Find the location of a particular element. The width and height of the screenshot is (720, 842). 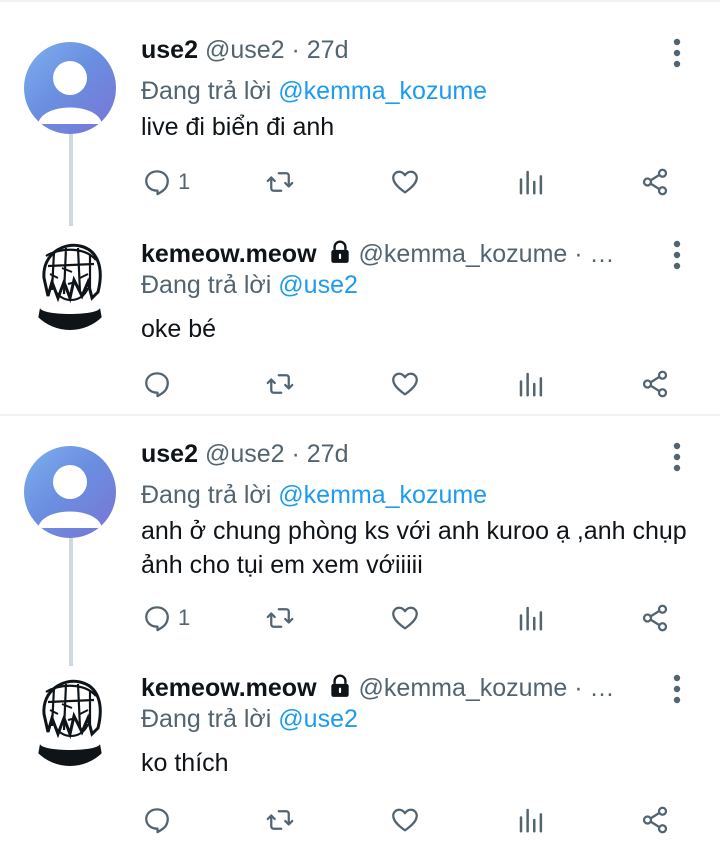

thread-divider is located at coordinates (360, 415).